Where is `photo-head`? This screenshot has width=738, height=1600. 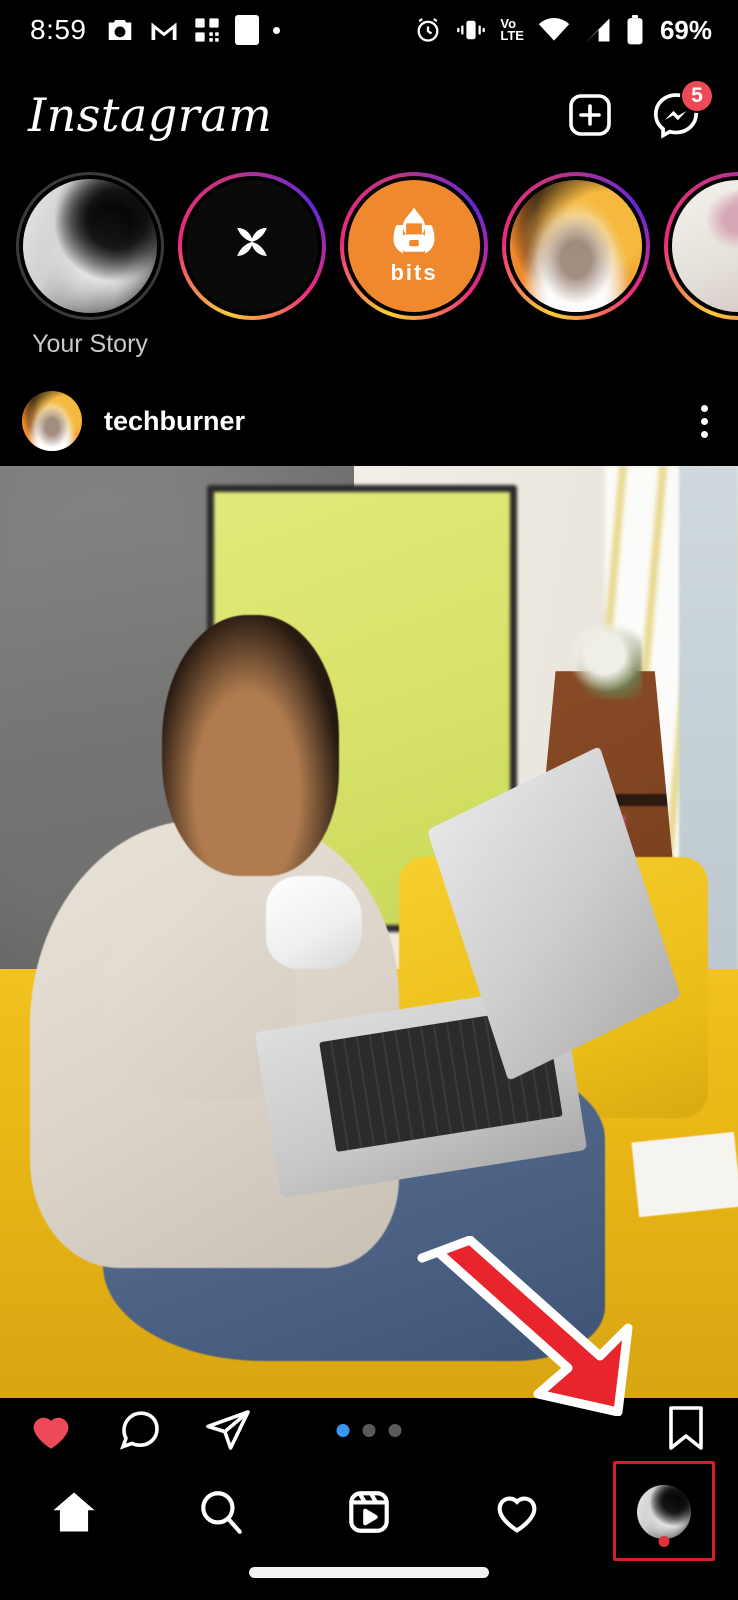 photo-head is located at coordinates (251, 746).